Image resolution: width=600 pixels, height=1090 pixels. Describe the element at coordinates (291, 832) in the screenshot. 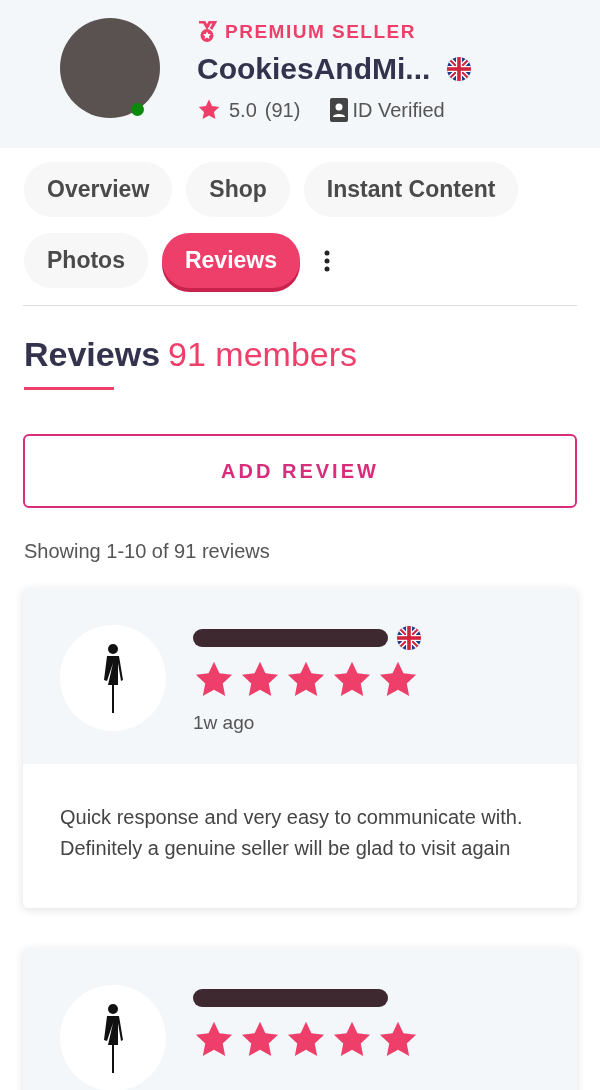

I see `review-text: Quick response and very easy to communicate with. Definitely a genuine seller will be glad to visit again` at that location.